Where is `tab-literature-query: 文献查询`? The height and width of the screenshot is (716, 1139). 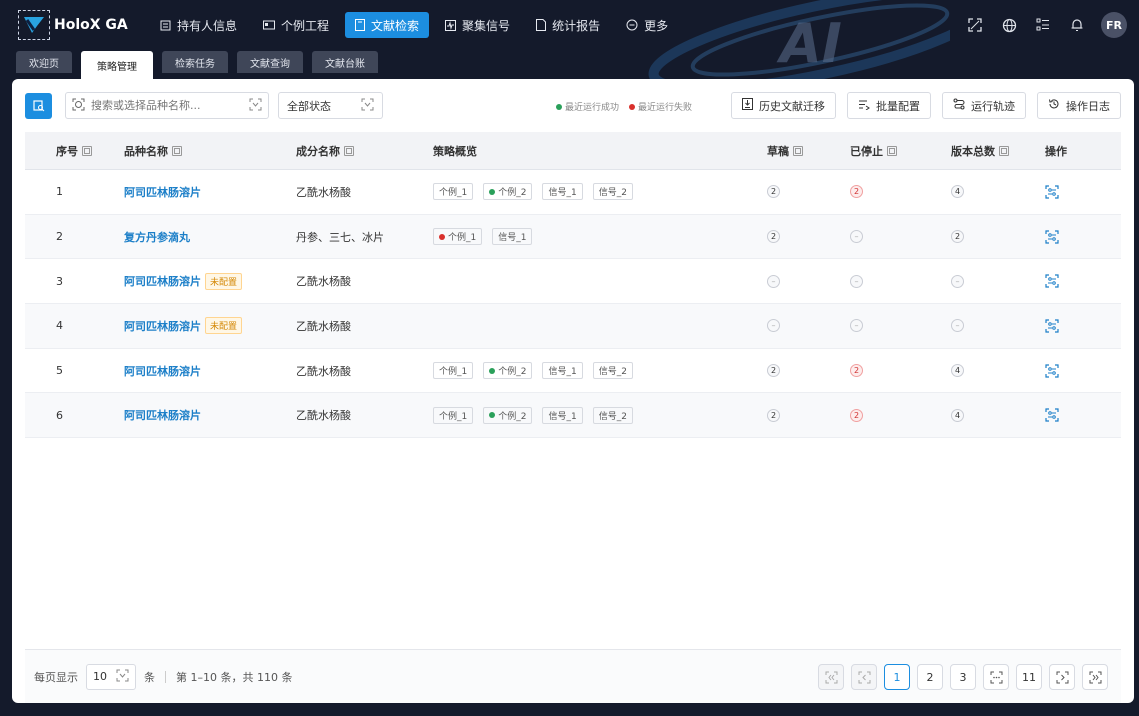
tab-literature-query: 文献查询 is located at coordinates (270, 62).